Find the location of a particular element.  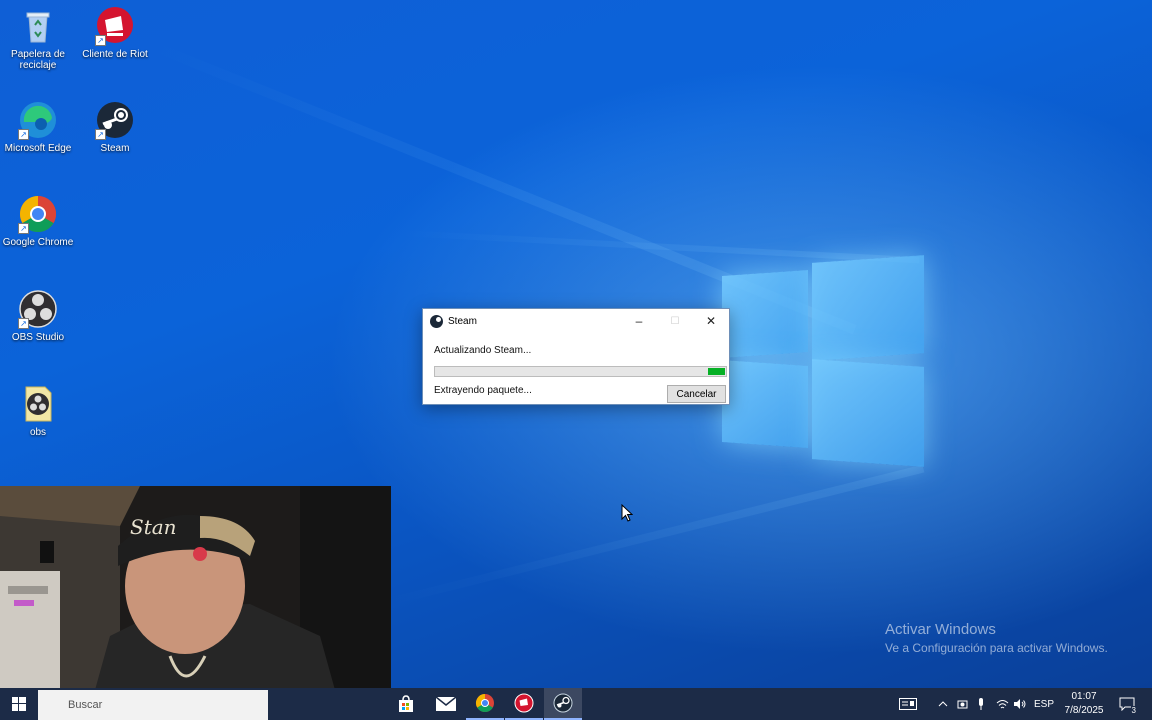

obs-file-icon is located at coordinates (38, 404).